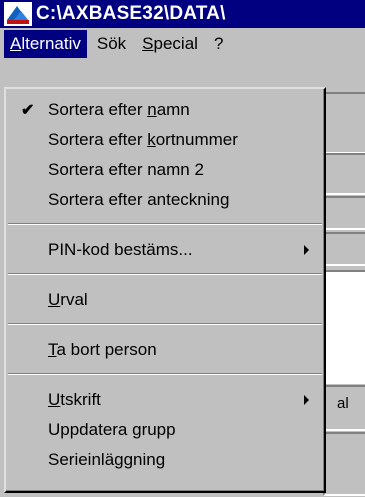  Describe the element at coordinates (18, 14) in the screenshot. I see `axbase-app-icon` at that location.